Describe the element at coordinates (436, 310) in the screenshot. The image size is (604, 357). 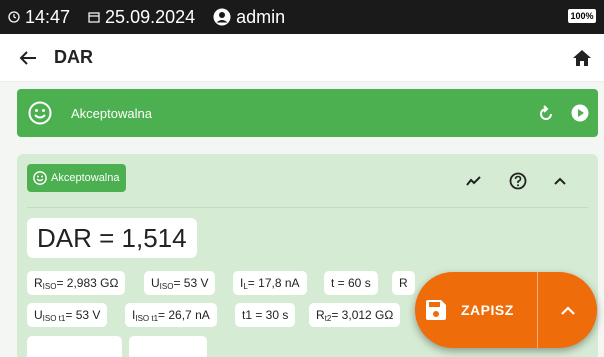
I see `save-disk-icon` at that location.